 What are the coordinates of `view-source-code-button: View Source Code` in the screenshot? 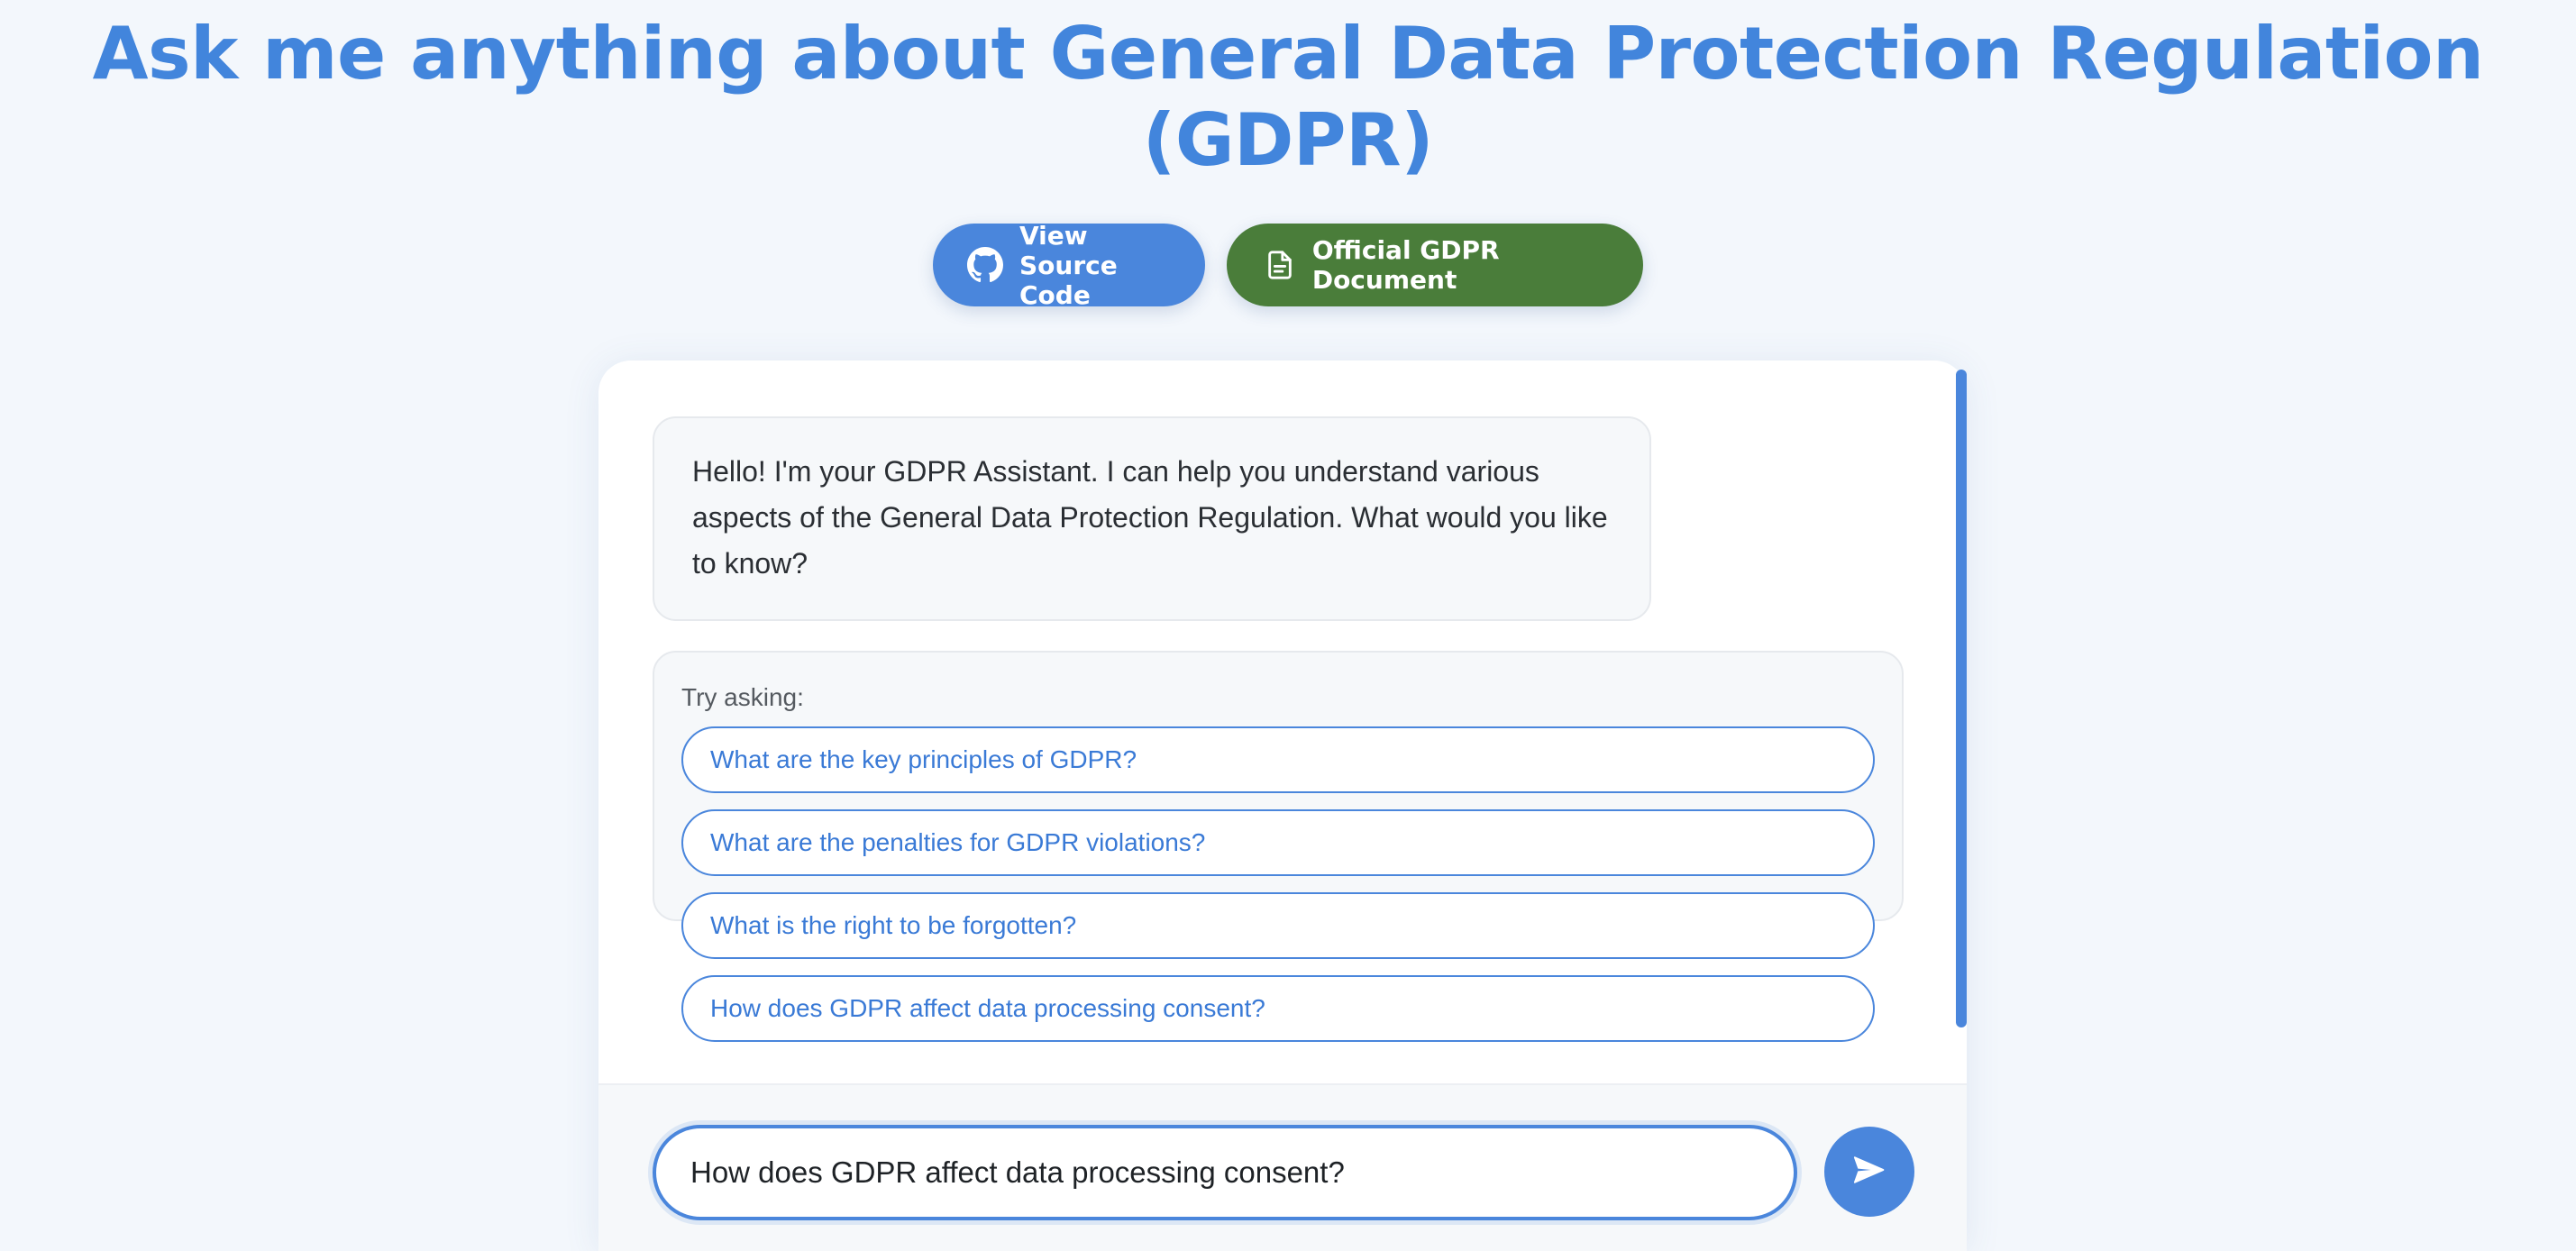 It's located at (1069, 265).